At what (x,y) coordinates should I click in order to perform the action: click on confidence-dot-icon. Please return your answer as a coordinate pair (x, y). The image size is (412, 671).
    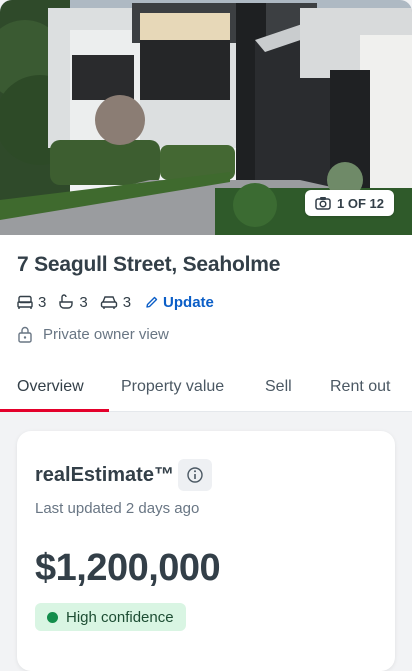
    Looking at the image, I should click on (52, 617).